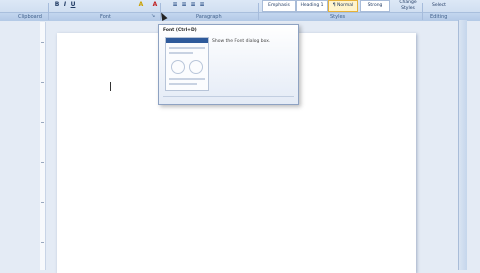 Image resolution: width=480 pixels, height=273 pixels. I want to click on tooltip-description: Show the Font dialog box., so click(241, 41).